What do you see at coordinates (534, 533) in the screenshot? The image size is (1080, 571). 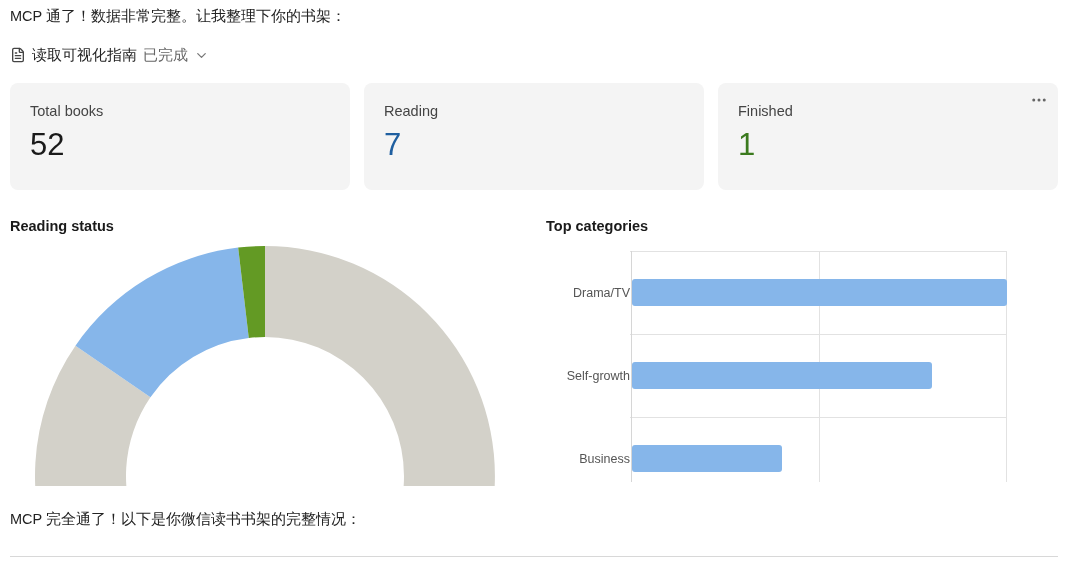 I see `message-text: MCP 完全通了！以下是你微信读书书架的完整情况：` at bounding box center [534, 533].